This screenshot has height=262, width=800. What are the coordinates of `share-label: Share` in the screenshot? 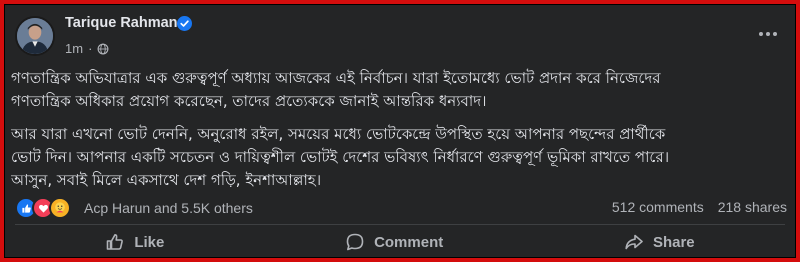 It's located at (673, 242).